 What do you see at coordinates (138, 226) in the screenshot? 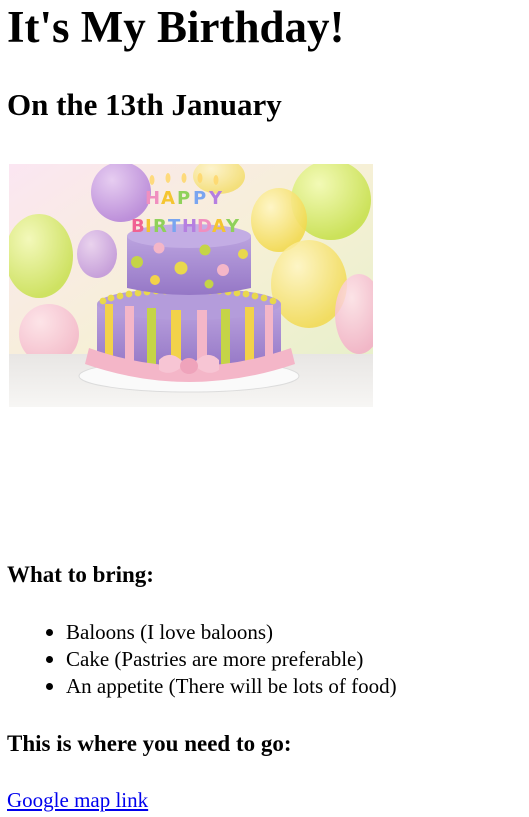
I see `svg-text: B` at bounding box center [138, 226].